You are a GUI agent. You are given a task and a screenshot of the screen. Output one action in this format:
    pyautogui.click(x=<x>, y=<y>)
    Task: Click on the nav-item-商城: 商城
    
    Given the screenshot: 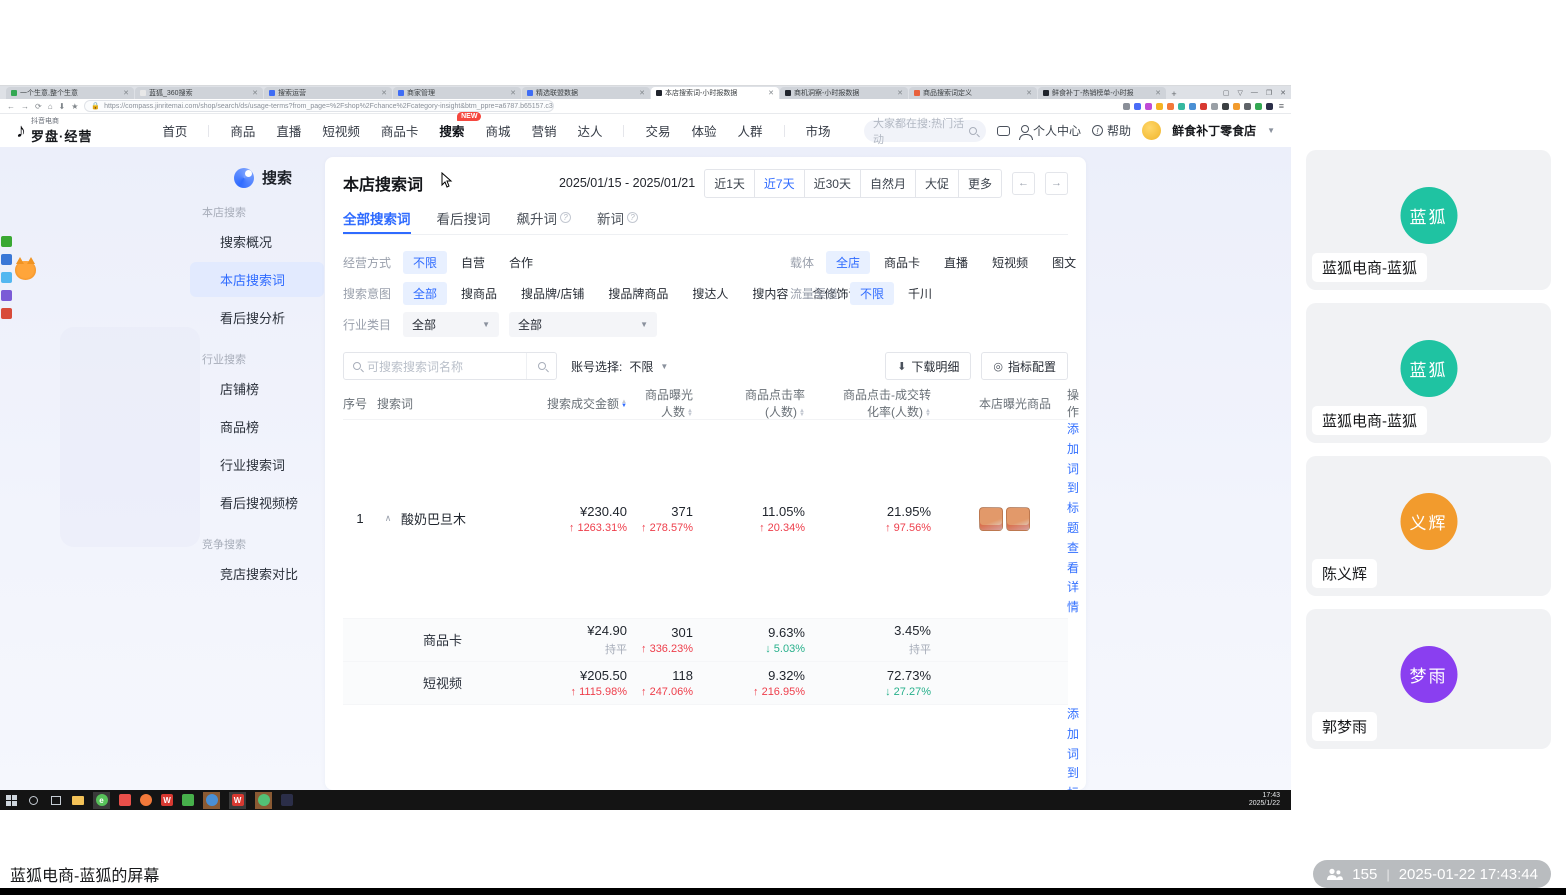 What is the action you would take?
    pyautogui.click(x=497, y=130)
    